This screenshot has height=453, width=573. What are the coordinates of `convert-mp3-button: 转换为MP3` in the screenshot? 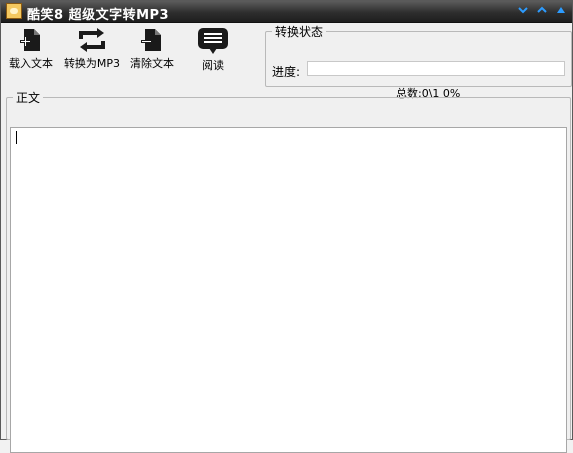 It's located at (92, 52).